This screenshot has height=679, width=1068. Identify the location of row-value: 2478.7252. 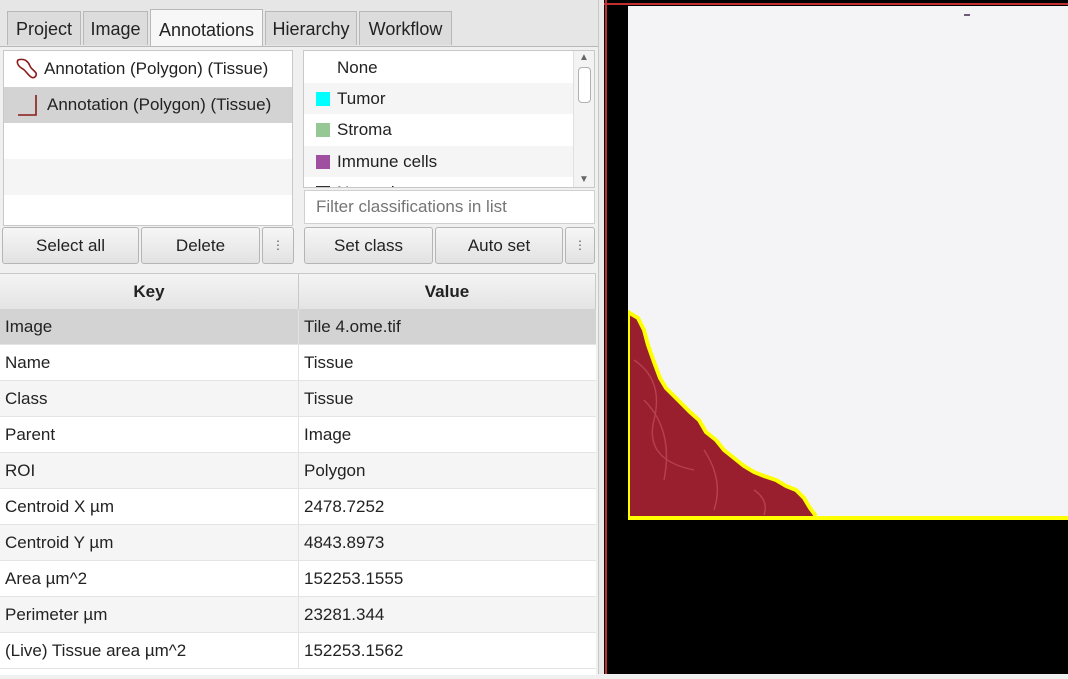
(344, 506).